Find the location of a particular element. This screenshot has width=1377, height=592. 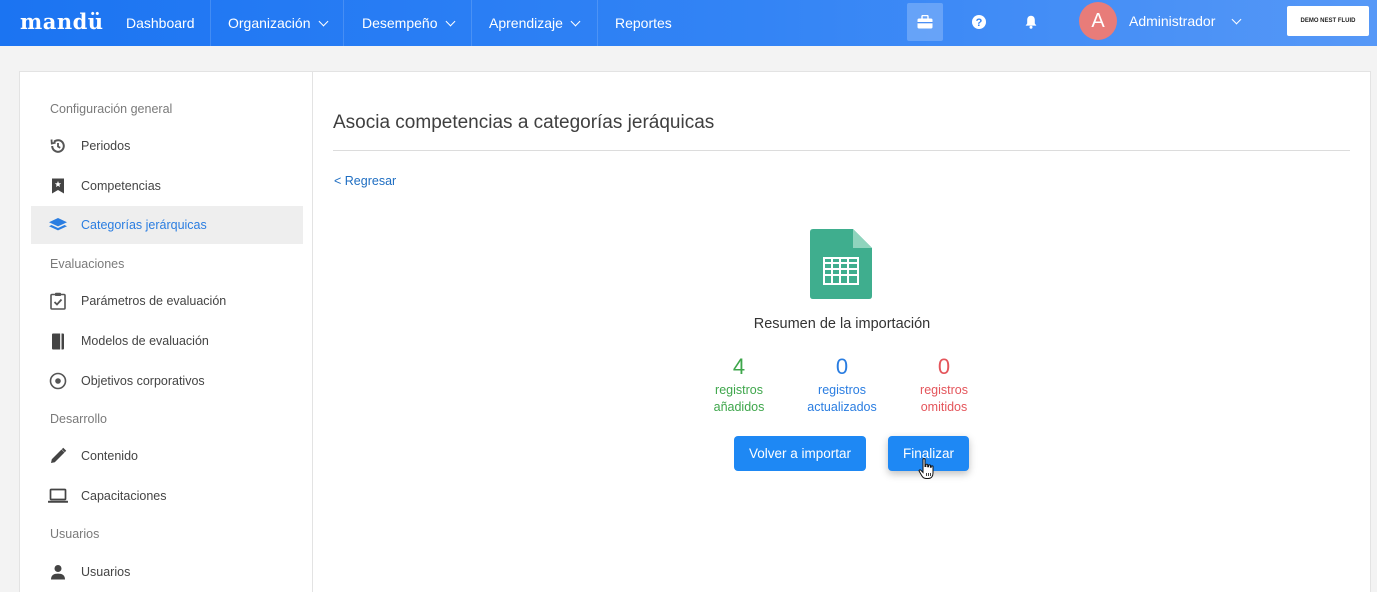

stat-added-label-line1: registros is located at coordinates (739, 390).